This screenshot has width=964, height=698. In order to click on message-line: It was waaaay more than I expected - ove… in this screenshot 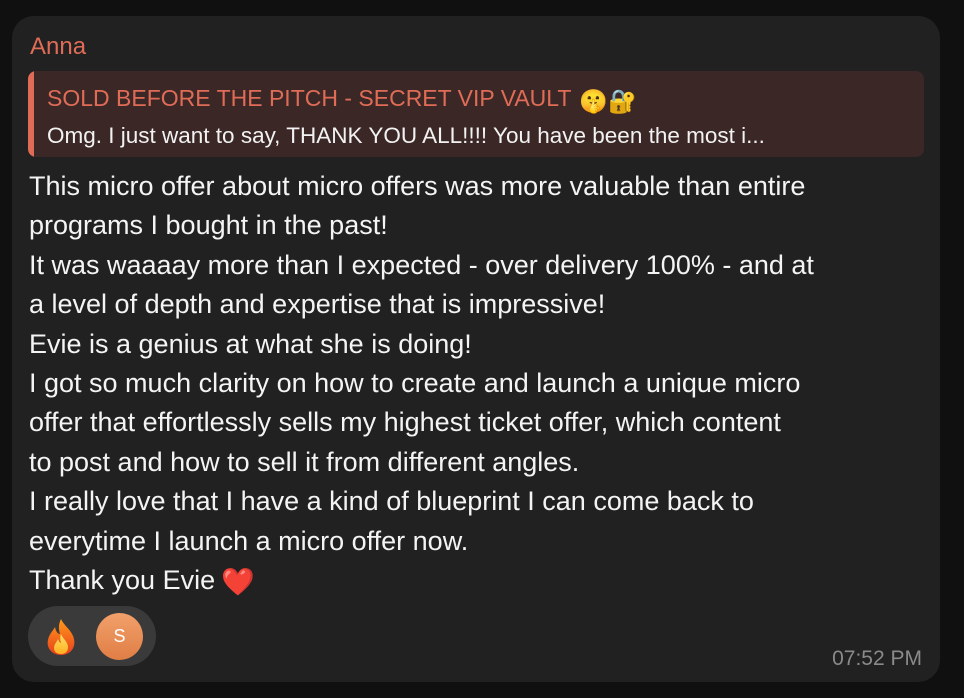, I will do `click(421, 264)`.